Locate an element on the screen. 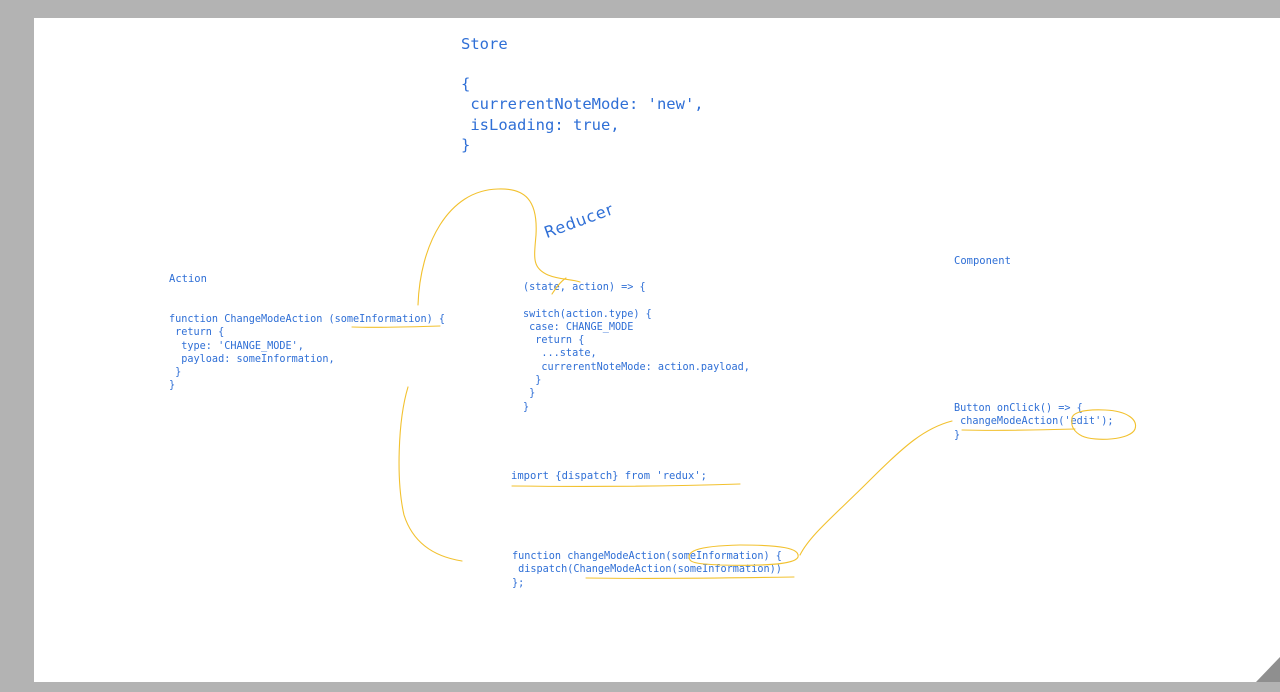 Image resolution: width=1280 pixels, height=692 pixels. import-statement: import {dispatch} from 'redux'; is located at coordinates (609, 476).